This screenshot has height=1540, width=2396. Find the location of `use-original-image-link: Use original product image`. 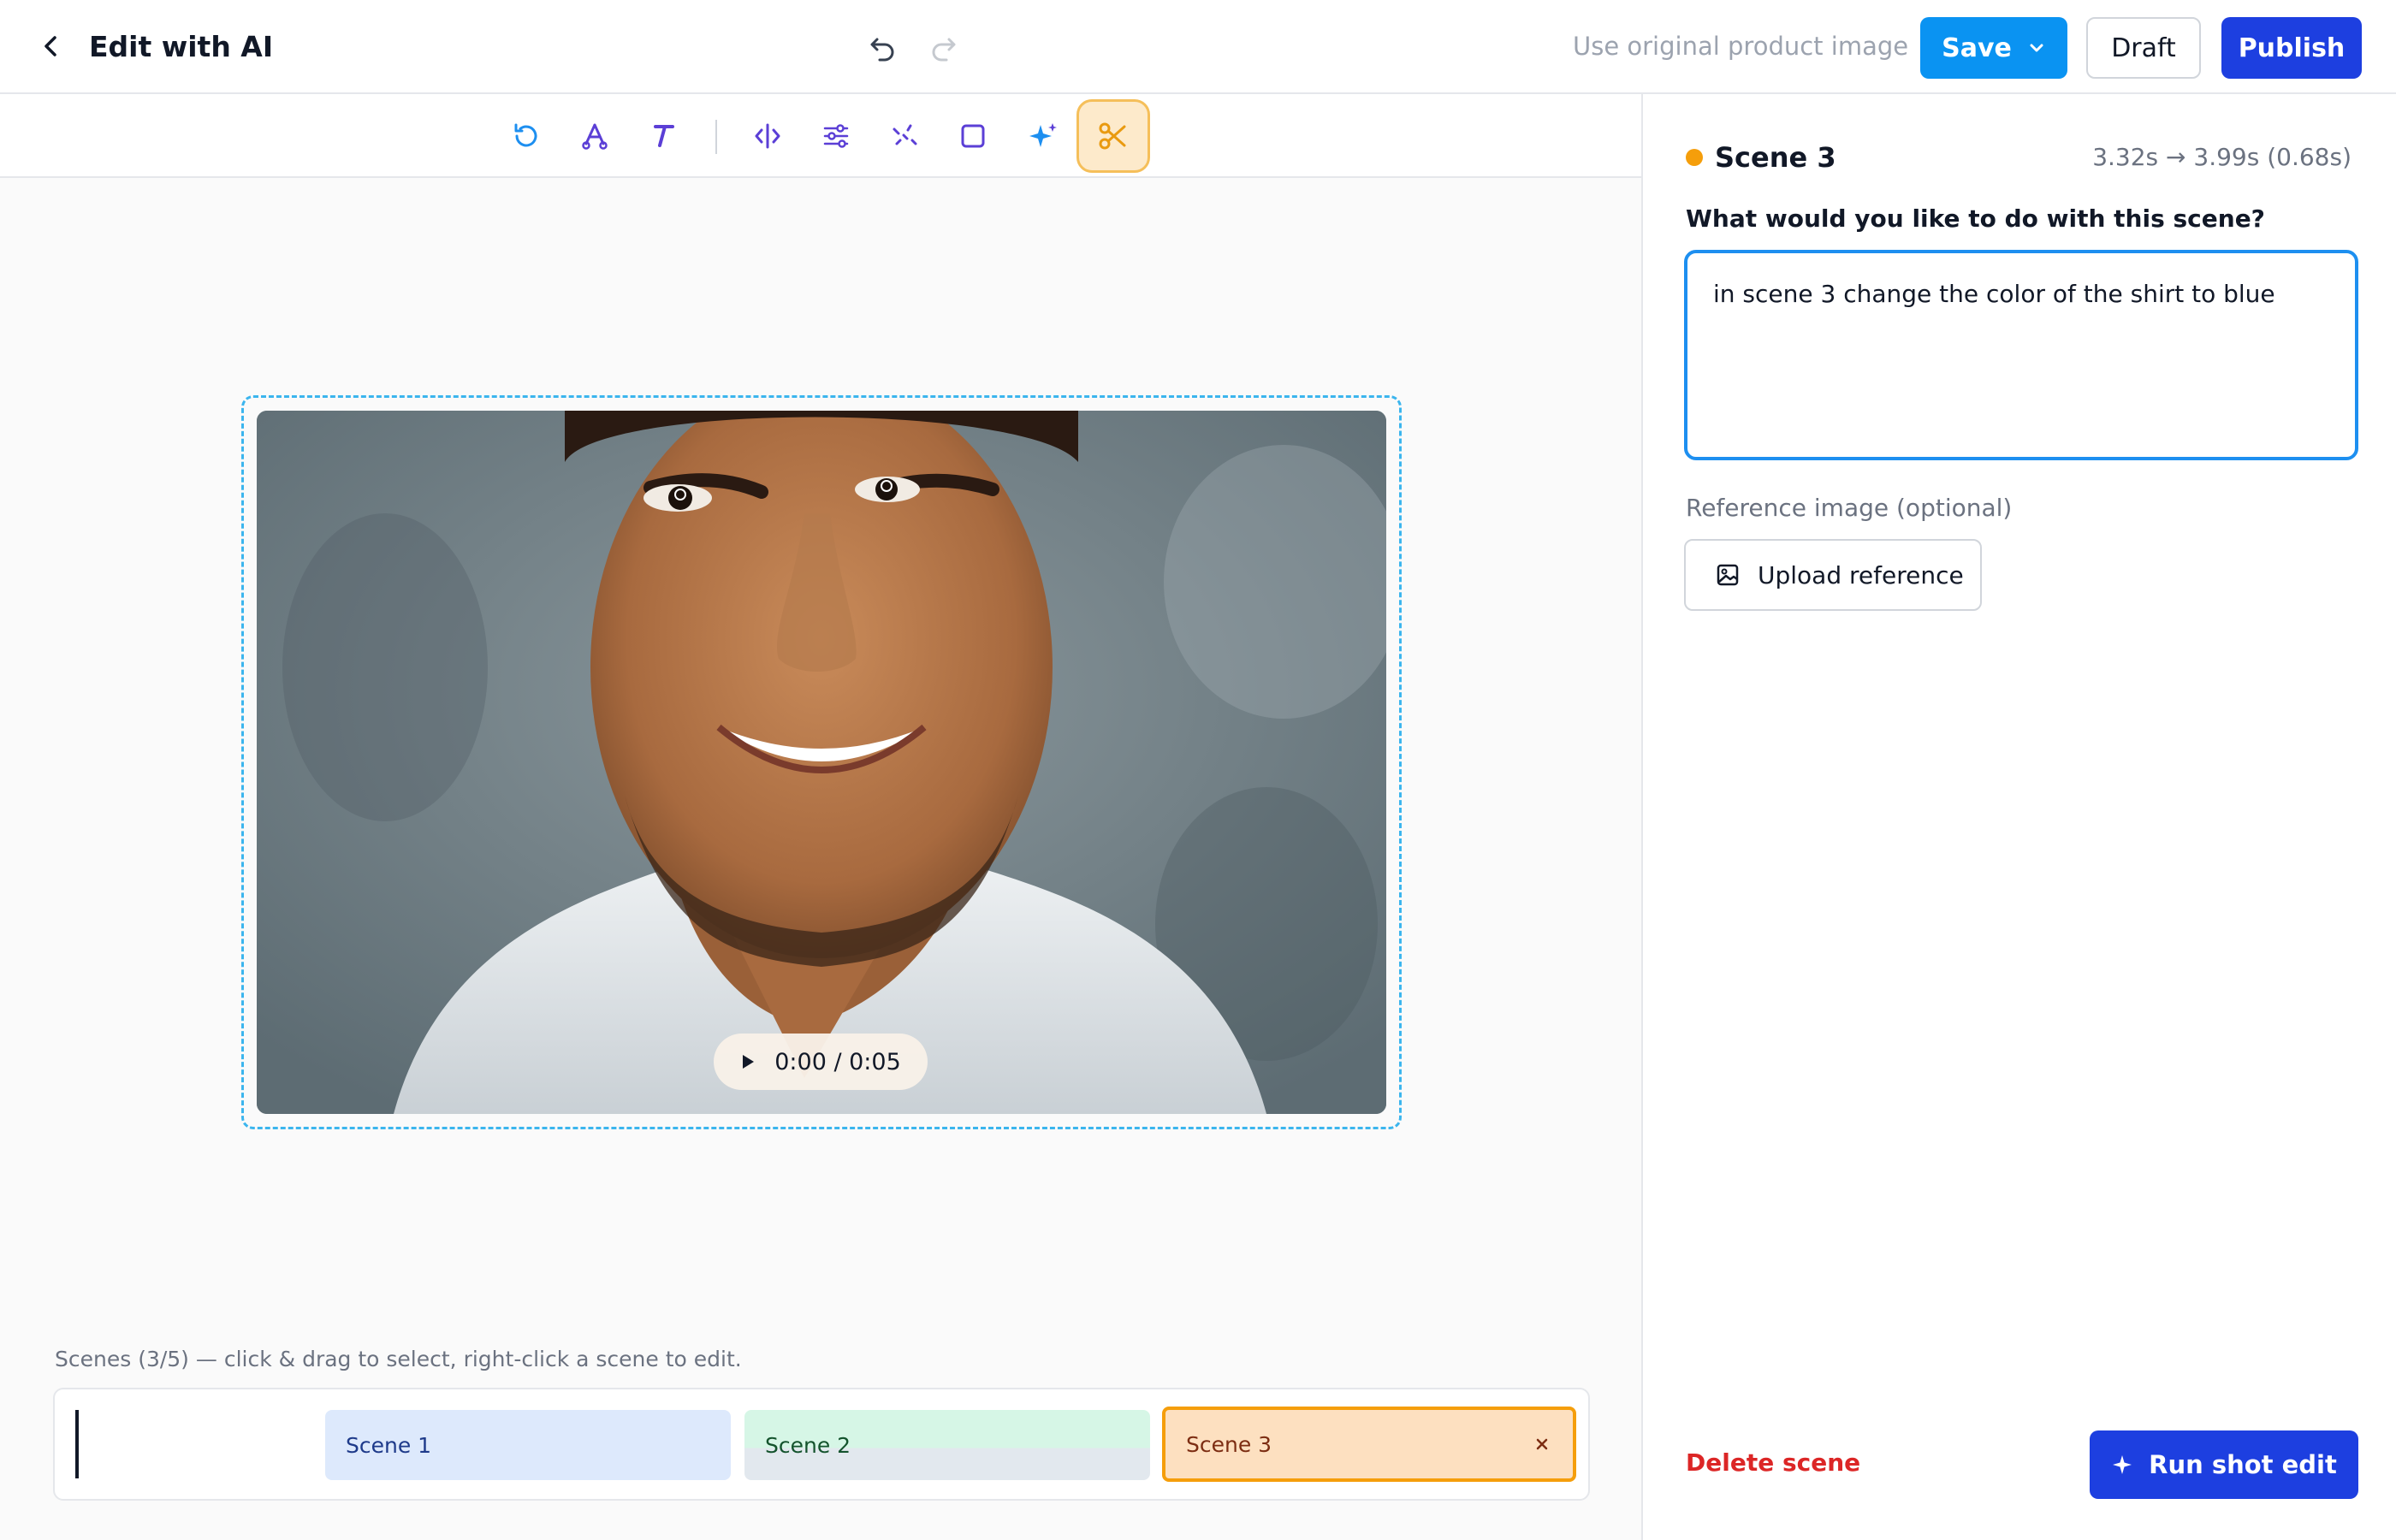

use-original-image-link: Use original product image is located at coordinates (1740, 46).